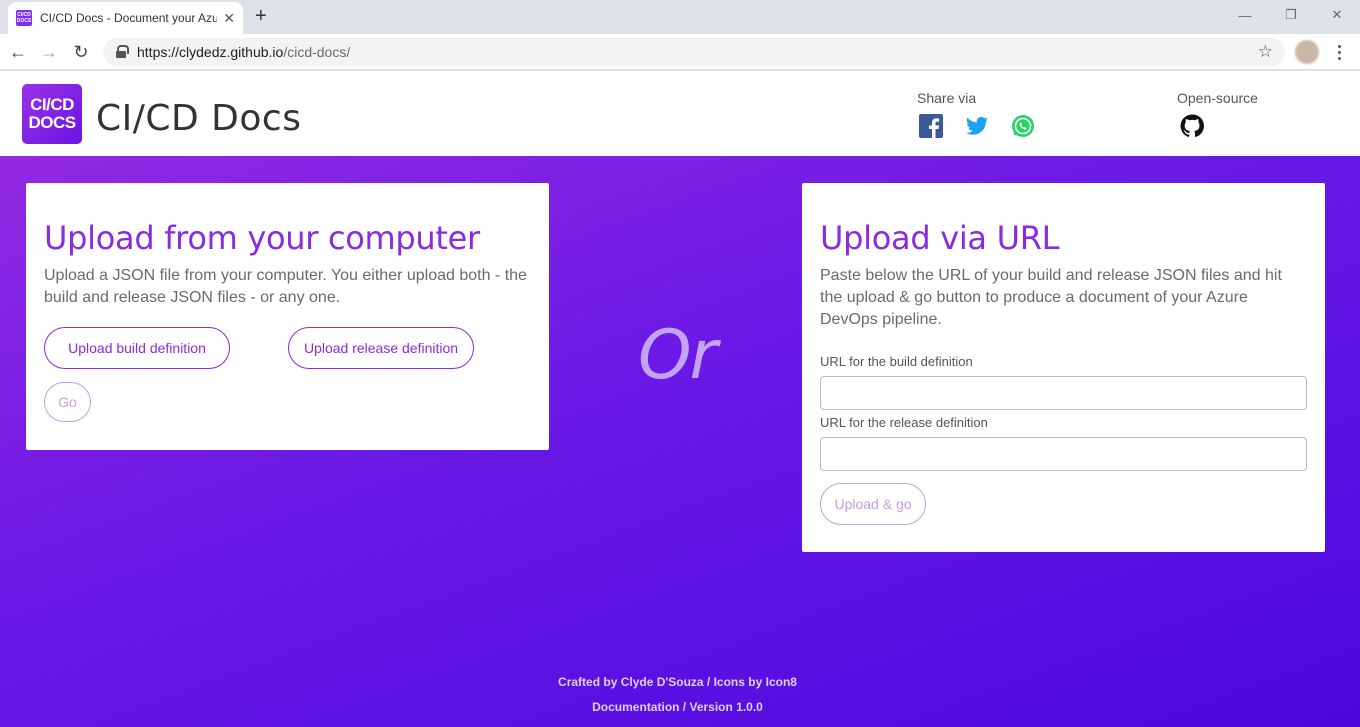  I want to click on share-label: Share via, so click(947, 98).